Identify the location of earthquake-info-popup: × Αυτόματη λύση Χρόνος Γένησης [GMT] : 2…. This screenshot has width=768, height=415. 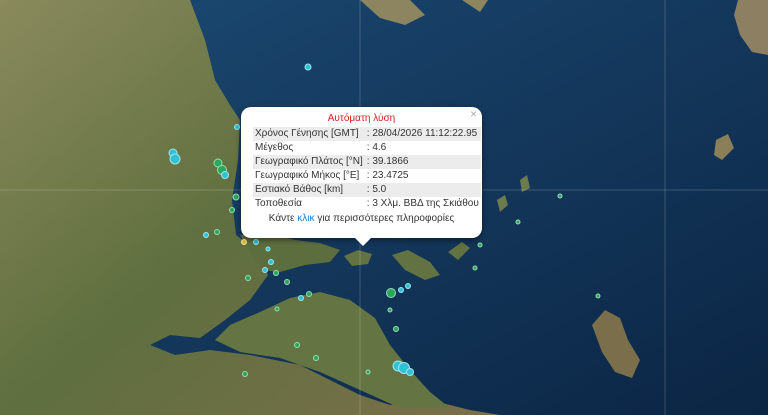
(361, 176).